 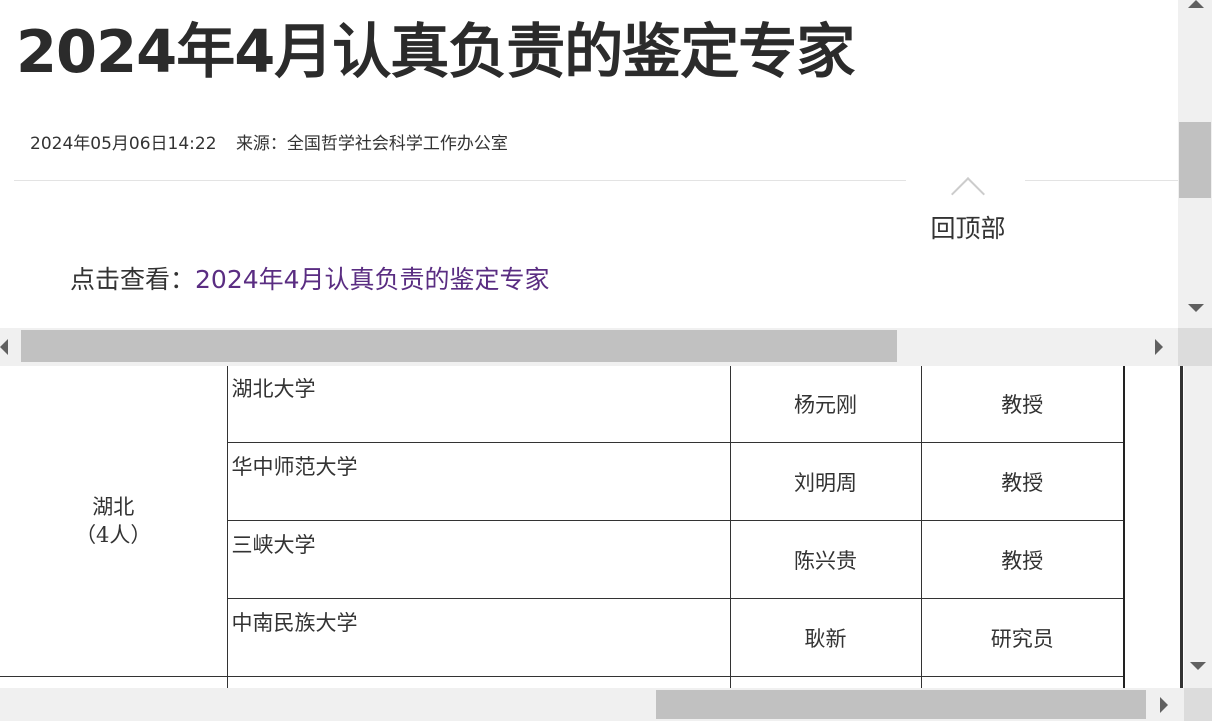 What do you see at coordinates (113, 534) in the screenshot?
I see `region-count: （4人）` at bounding box center [113, 534].